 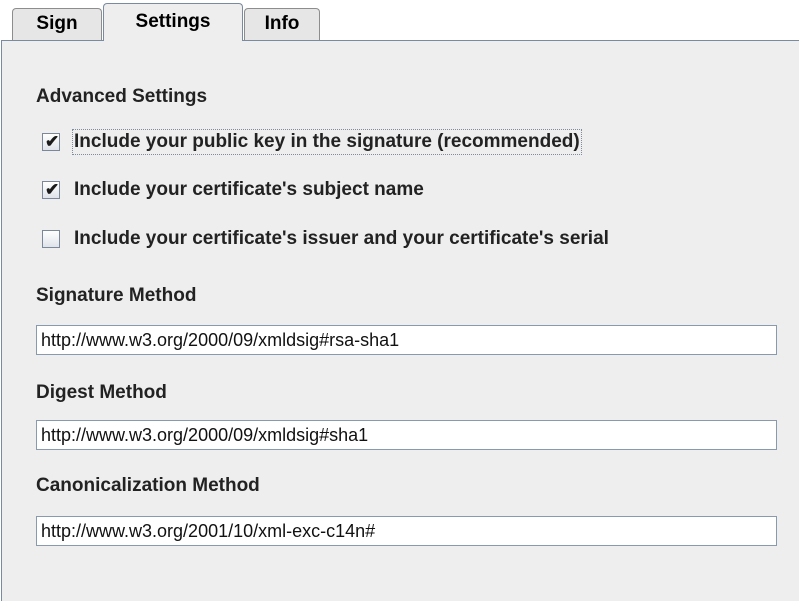 What do you see at coordinates (249, 190) in the screenshot?
I see `checkbox-label: Include your certificate's subject name` at bounding box center [249, 190].